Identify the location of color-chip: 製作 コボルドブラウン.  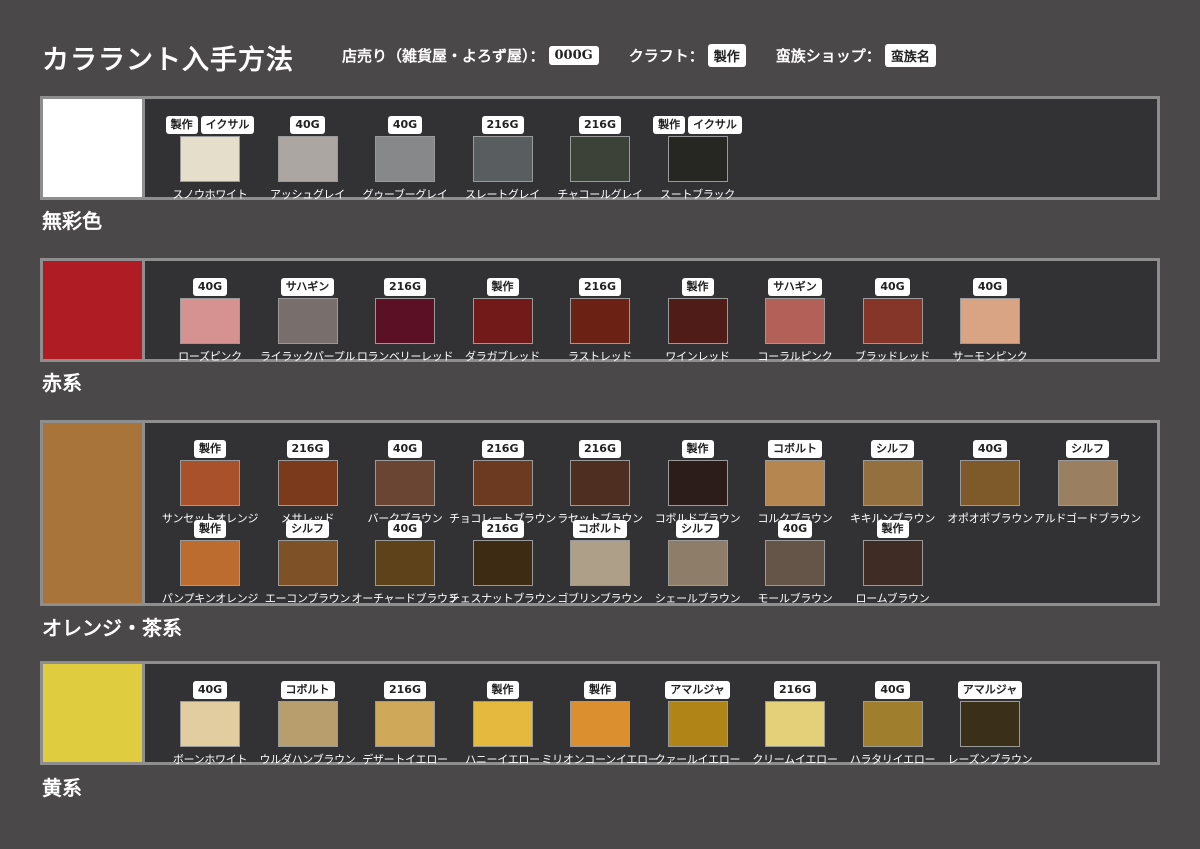
(702, 482).